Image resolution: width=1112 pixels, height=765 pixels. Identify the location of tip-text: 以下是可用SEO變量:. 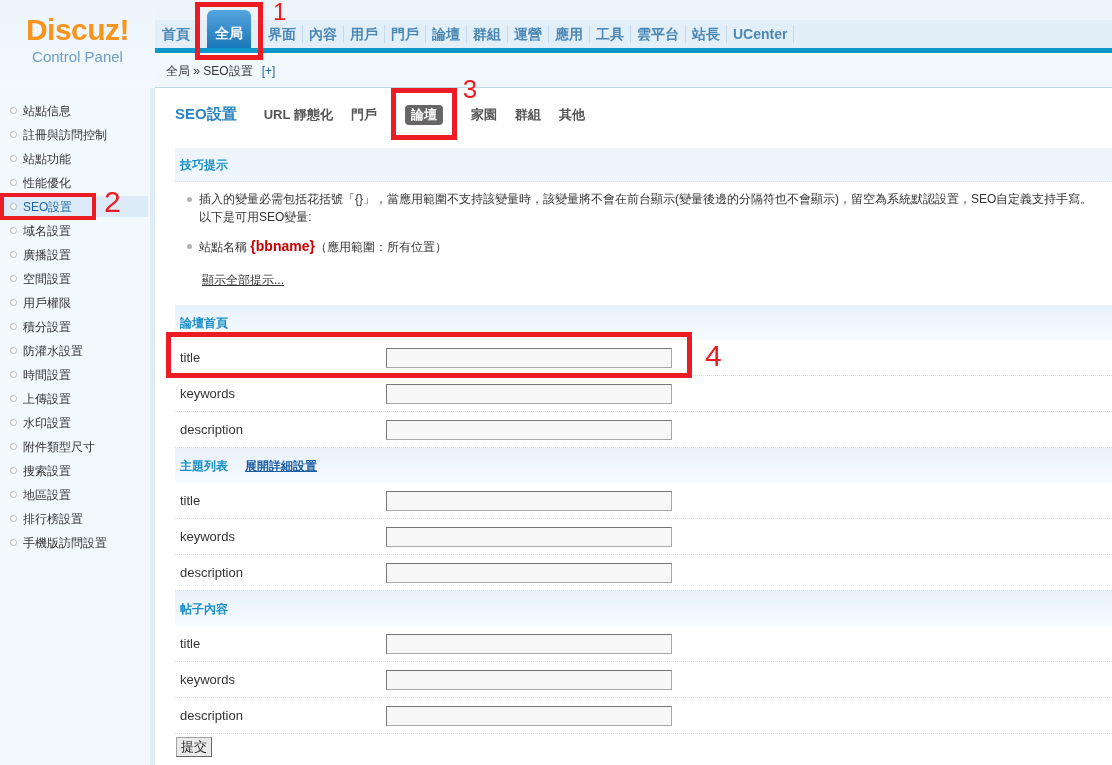
(256, 217).